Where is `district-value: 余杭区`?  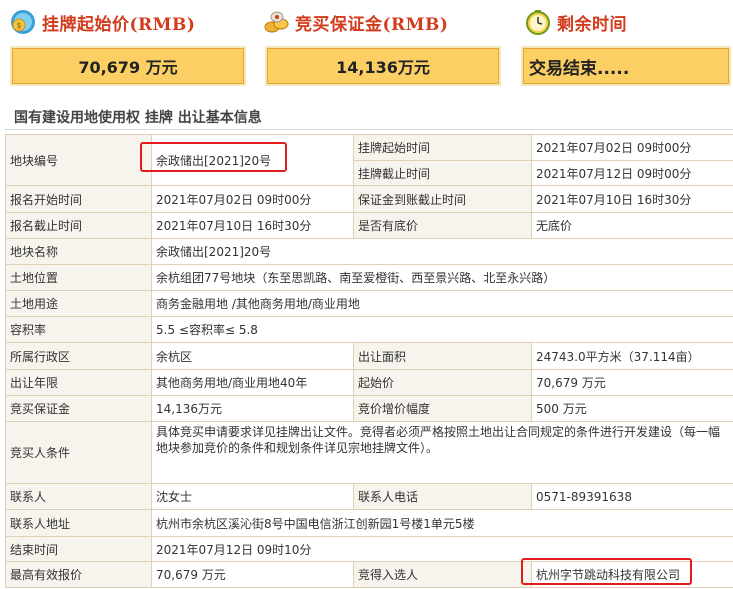
district-value: 余杭区 is located at coordinates (252, 356).